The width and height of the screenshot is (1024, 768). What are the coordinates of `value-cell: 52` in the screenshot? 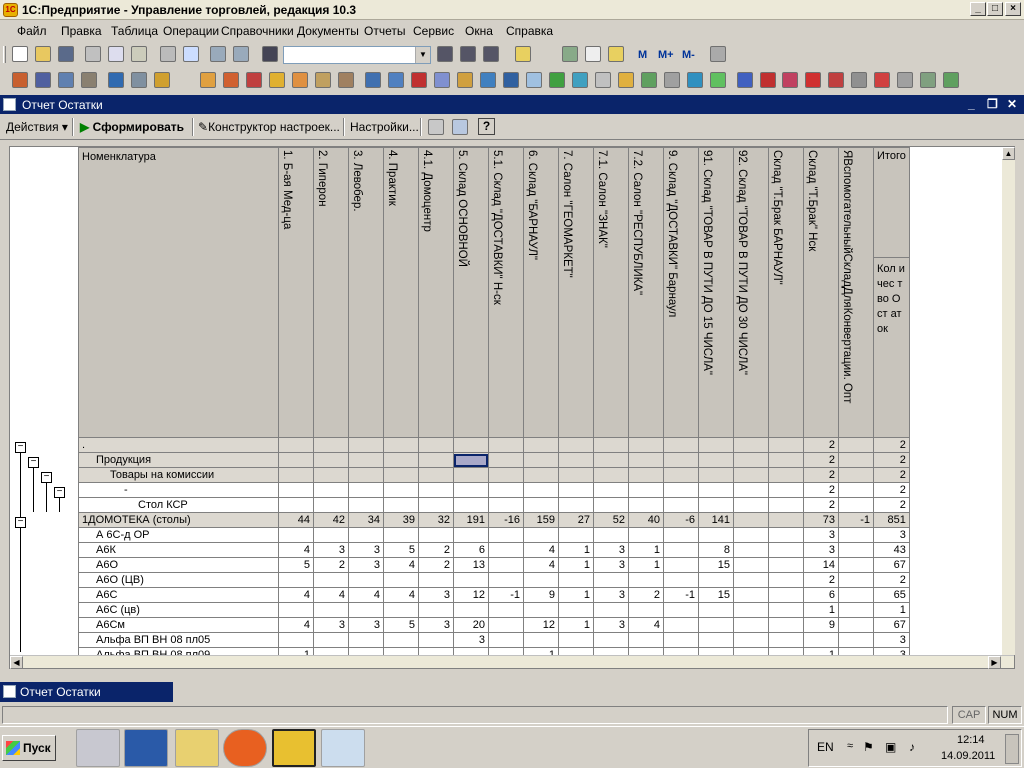 It's located at (611, 520).